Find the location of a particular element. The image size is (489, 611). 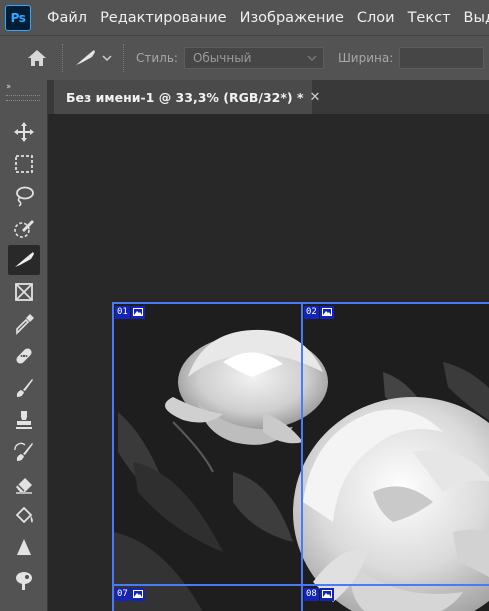

style-select: Обычный is located at coordinates (253, 58).